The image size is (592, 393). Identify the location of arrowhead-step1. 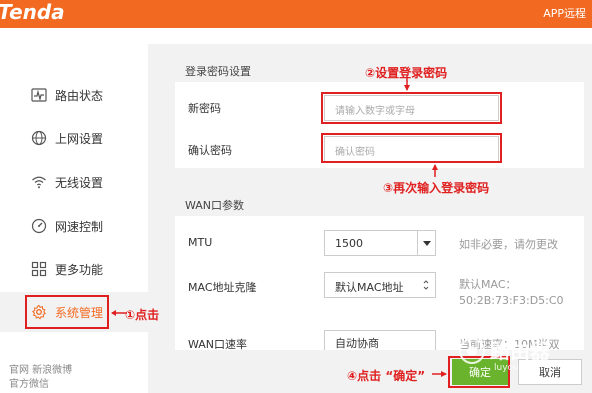
(113, 313).